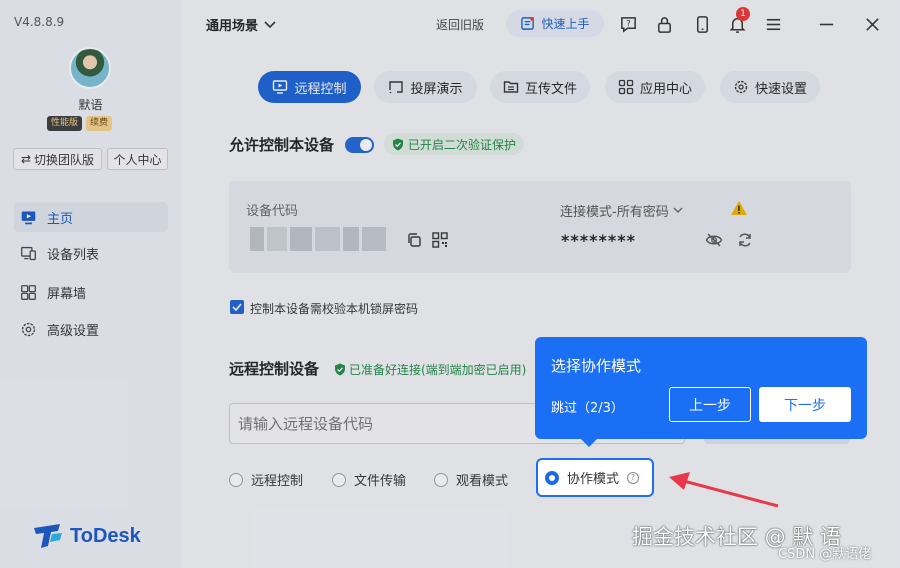  I want to click on scene-dropdown: 通用场景, so click(241, 24).